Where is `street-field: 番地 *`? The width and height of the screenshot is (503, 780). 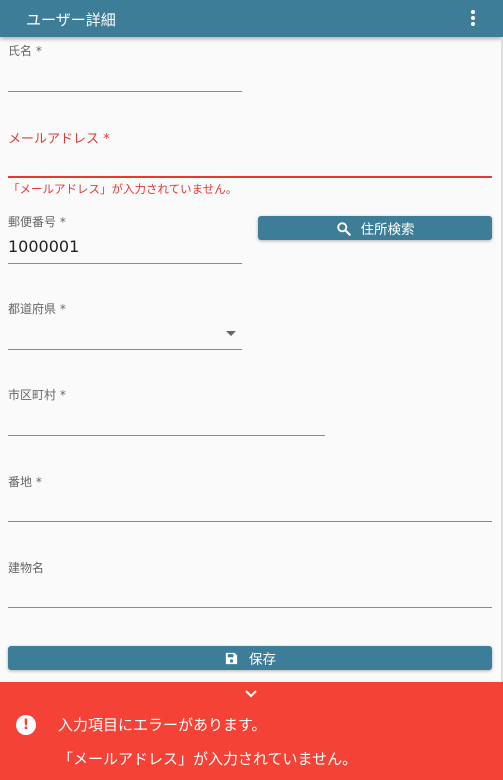
street-field: 番地 * is located at coordinates (250, 497).